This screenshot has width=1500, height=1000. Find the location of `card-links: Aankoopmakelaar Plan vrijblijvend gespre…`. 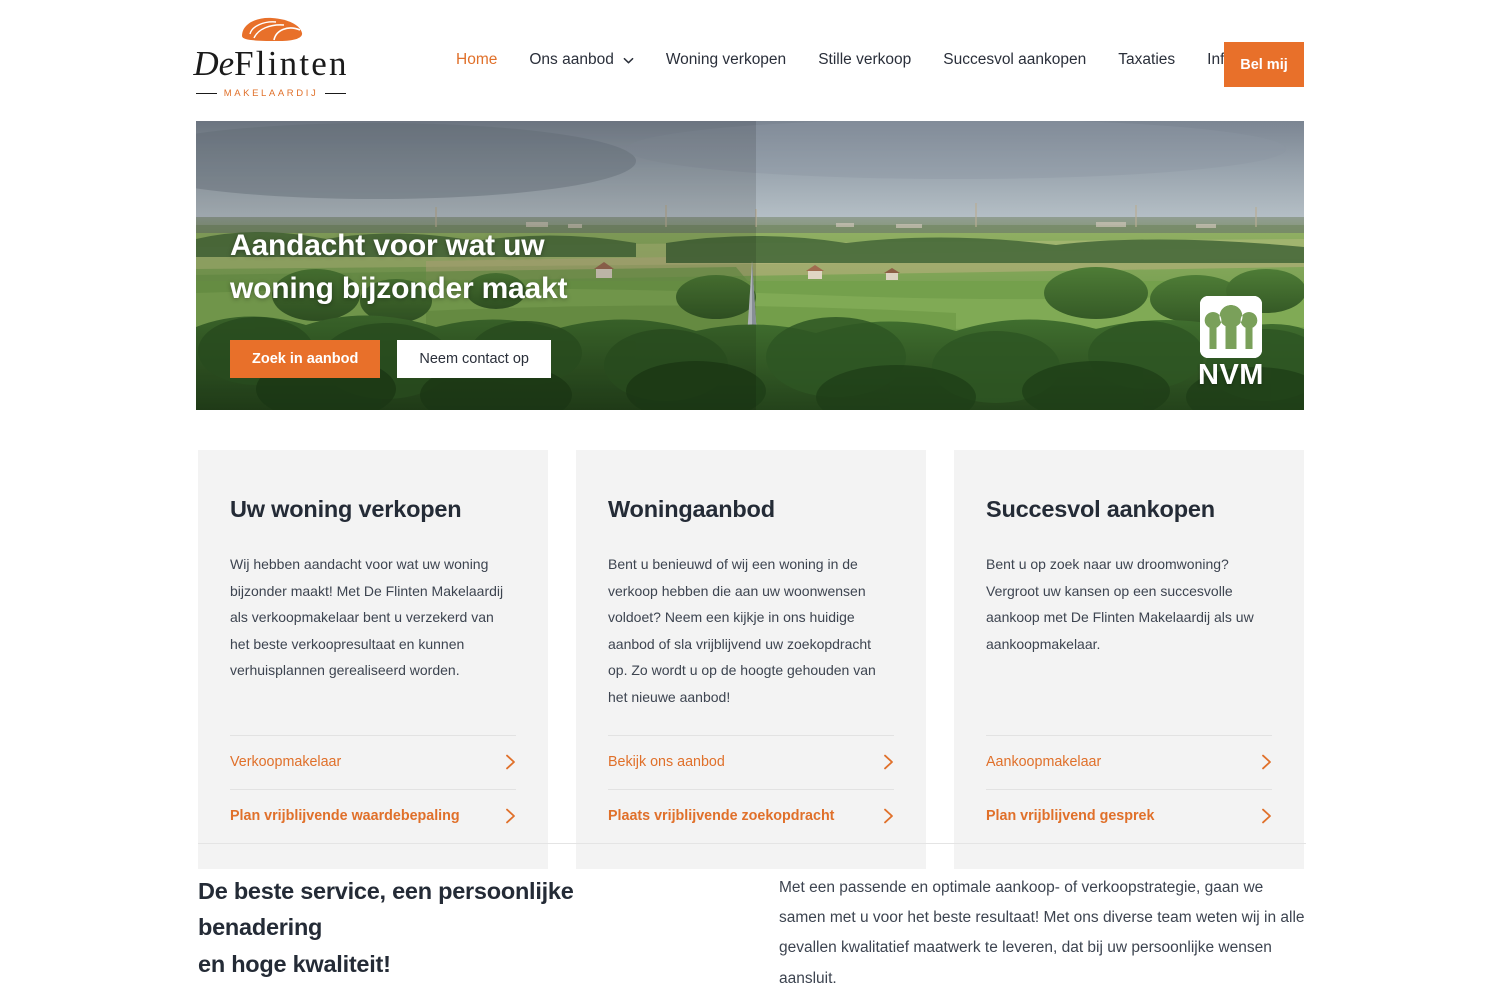

card-links: Aankoopmakelaar Plan vrijblijvend gespre… is located at coordinates (1129, 788).